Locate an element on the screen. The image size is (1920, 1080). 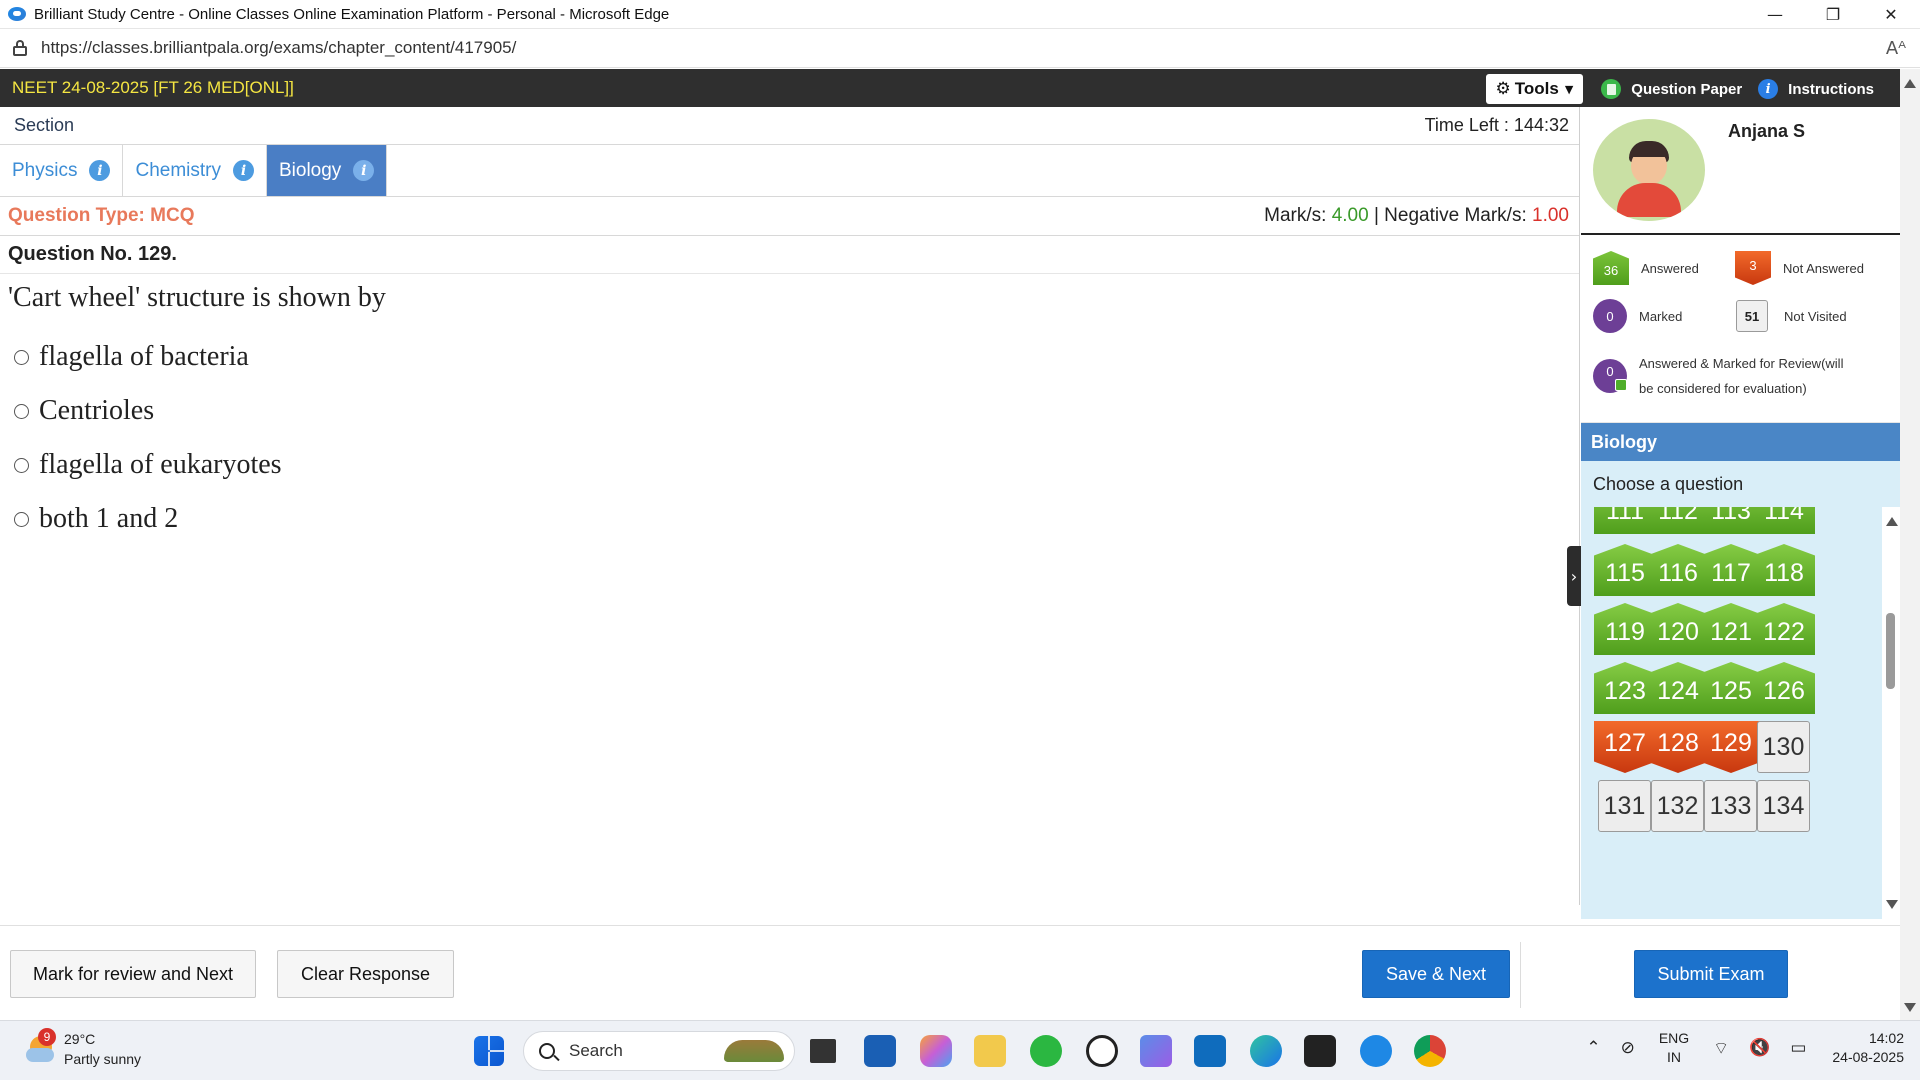
instructions-button: i Instructions is located at coordinates (1816, 89).